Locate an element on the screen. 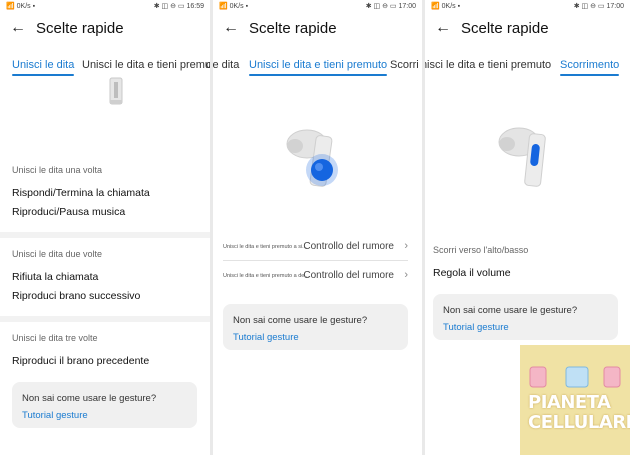 Image resolution: width=630 pixels, height=455 pixels. option-rispondi: Rispondi/Termina la chiamata is located at coordinates (81, 193).